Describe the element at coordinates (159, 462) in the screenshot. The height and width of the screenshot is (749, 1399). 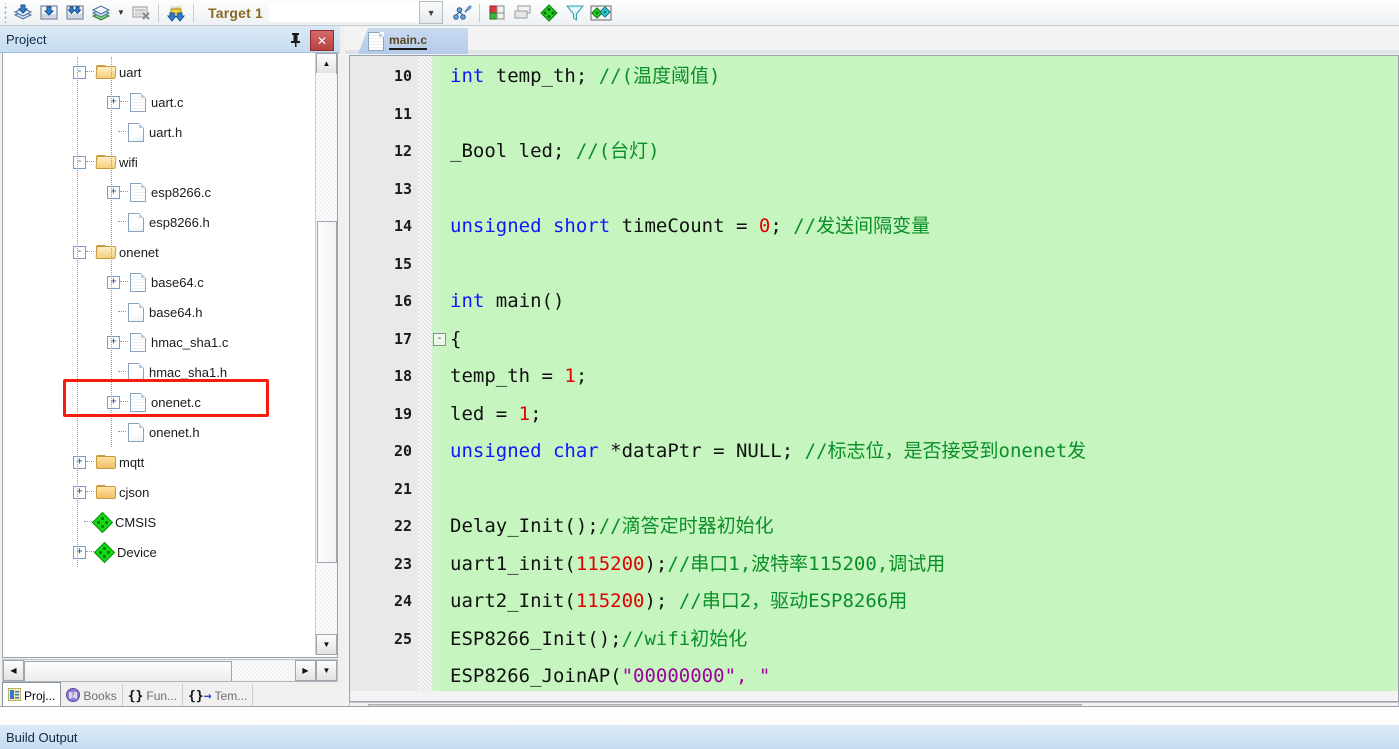
I see `tree-item-mqtt: + mqtt` at that location.